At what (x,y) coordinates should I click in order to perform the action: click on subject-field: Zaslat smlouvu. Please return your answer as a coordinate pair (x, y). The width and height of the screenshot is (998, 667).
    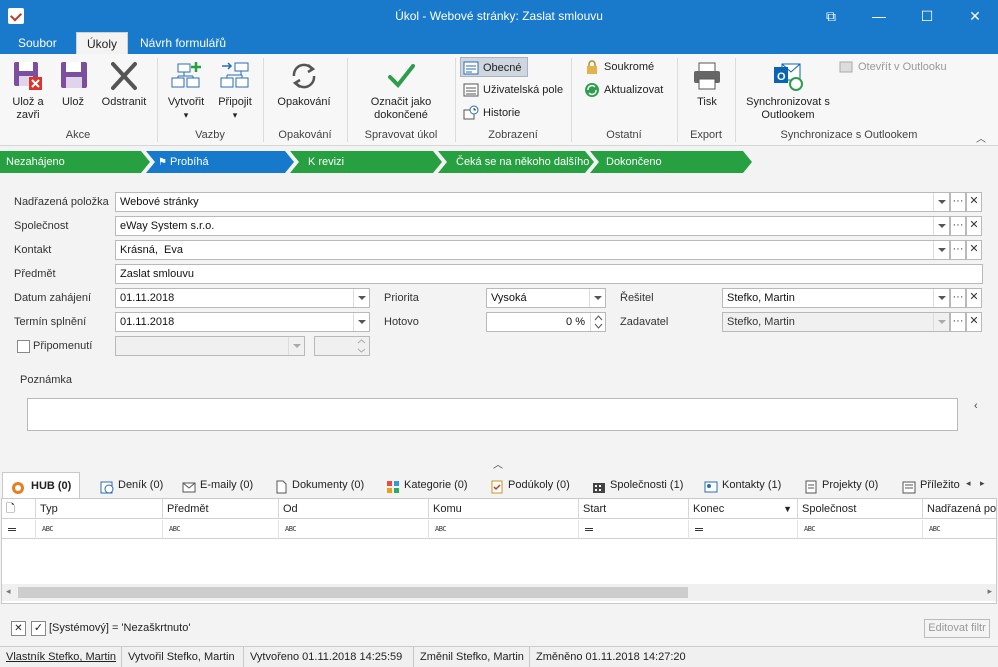
    Looking at the image, I should click on (549, 274).